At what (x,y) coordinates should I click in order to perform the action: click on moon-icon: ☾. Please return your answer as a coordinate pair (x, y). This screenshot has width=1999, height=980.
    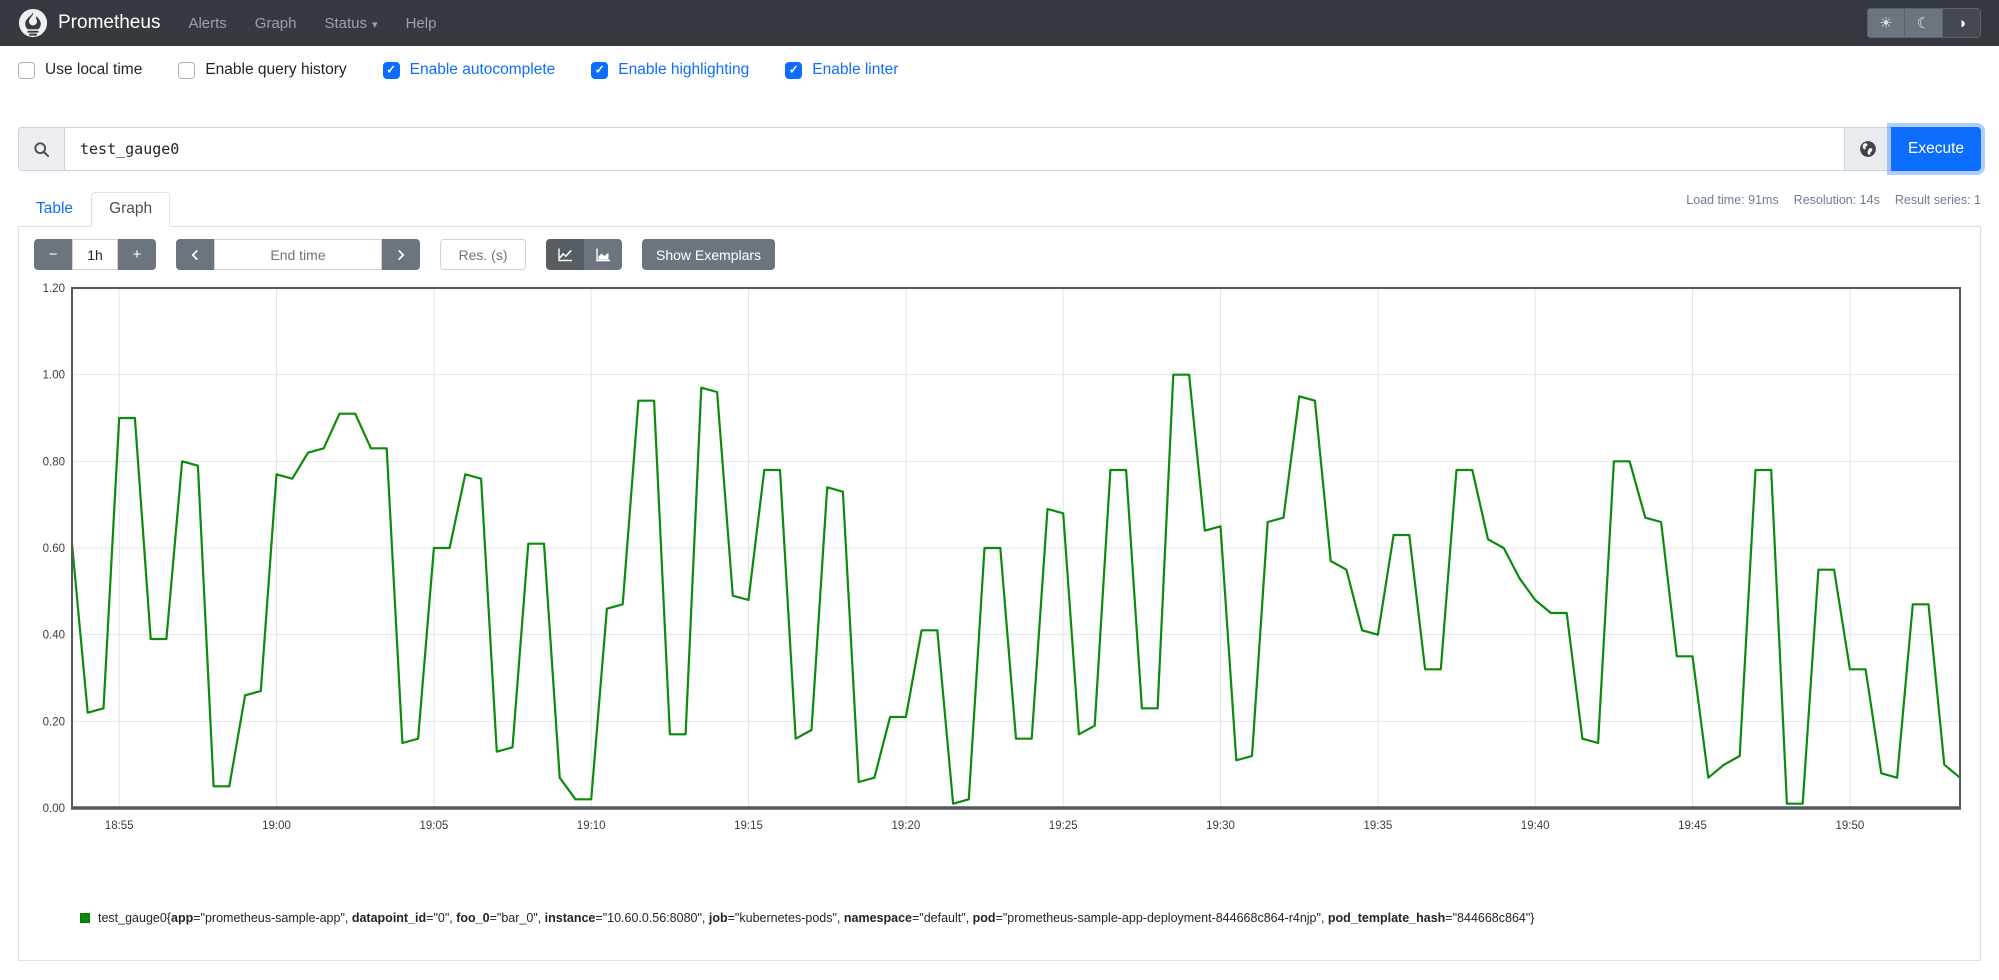
    Looking at the image, I should click on (1923, 23).